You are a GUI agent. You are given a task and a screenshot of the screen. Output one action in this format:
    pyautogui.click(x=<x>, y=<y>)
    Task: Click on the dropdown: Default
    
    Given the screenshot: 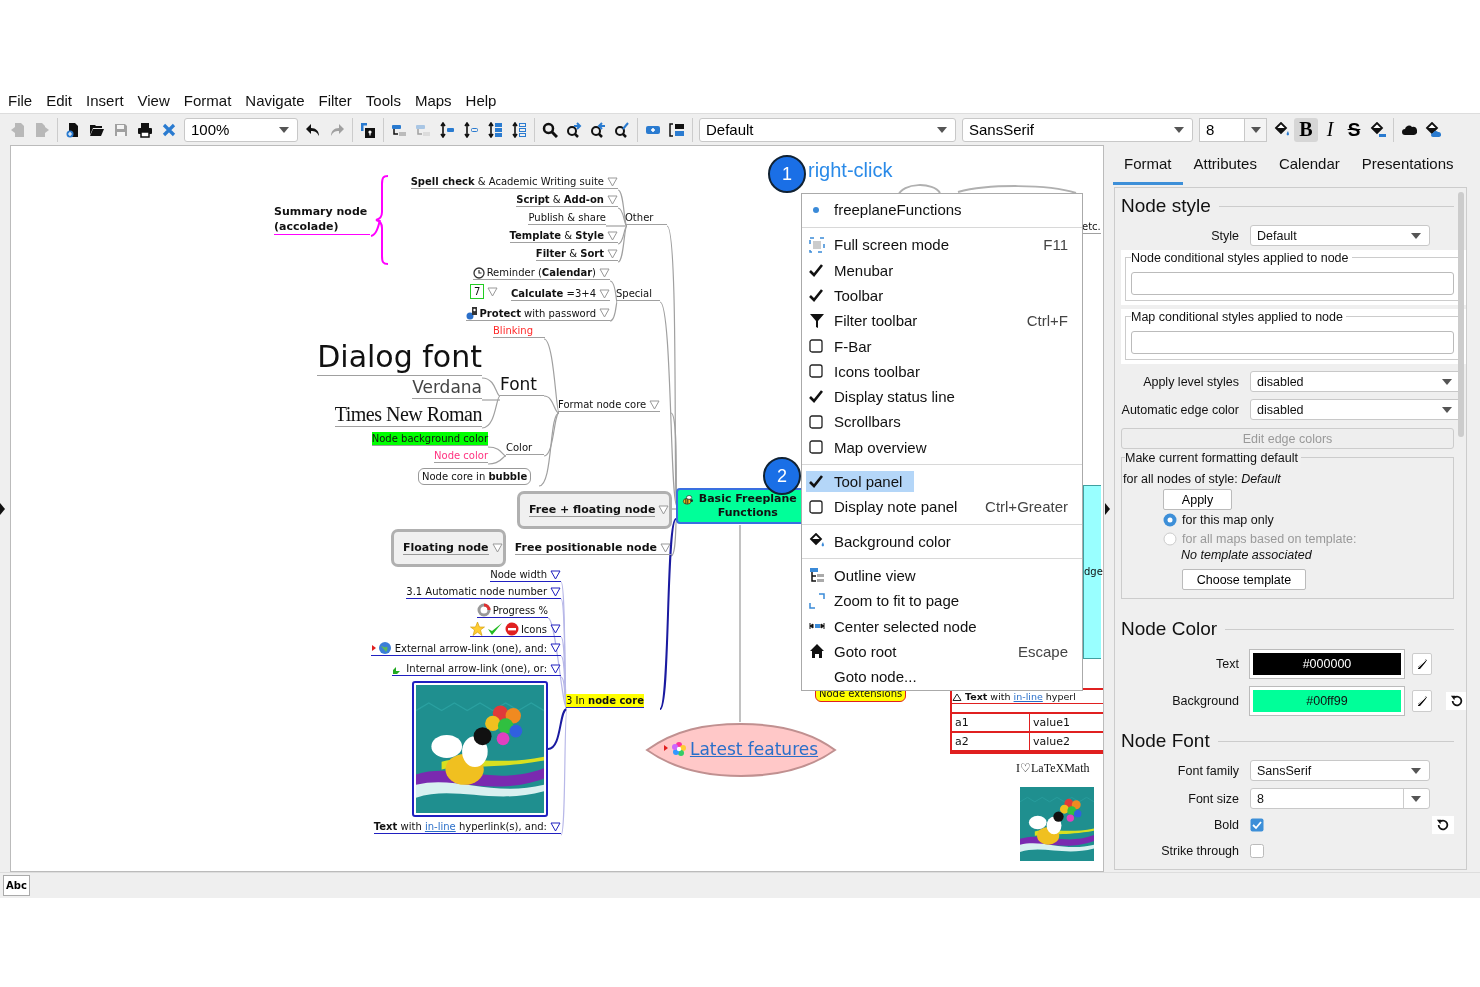 What is the action you would take?
    pyautogui.click(x=1340, y=236)
    